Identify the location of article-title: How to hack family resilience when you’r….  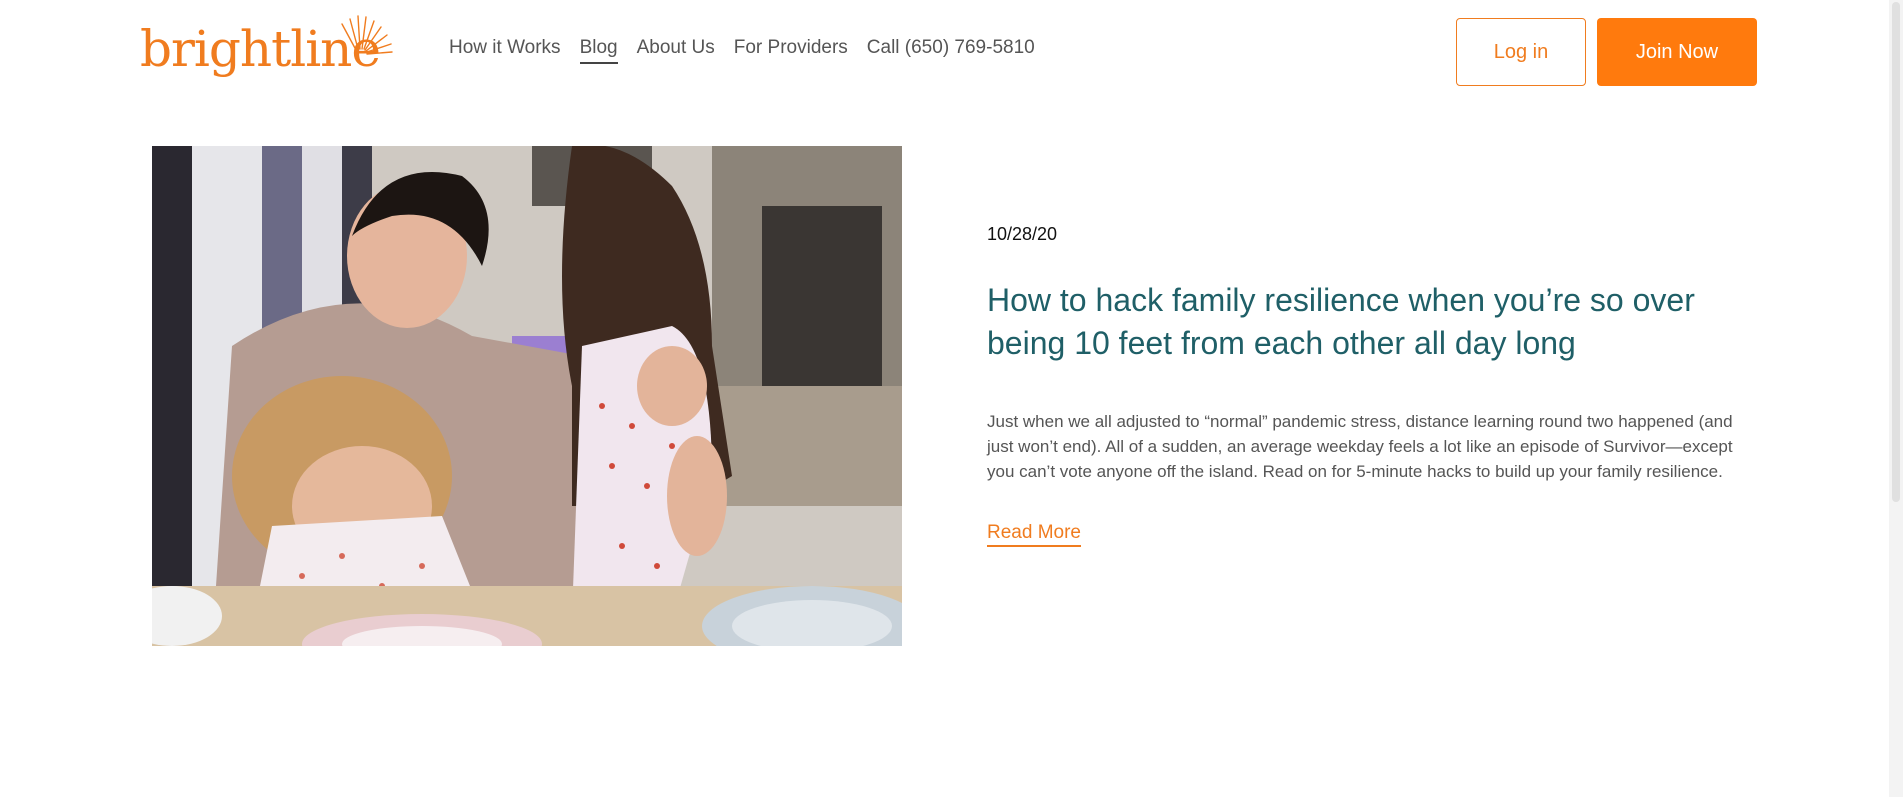
(1372, 322).